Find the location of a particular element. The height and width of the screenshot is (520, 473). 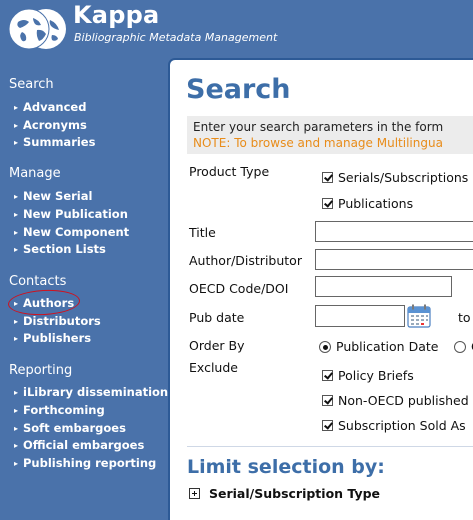

radio-order-option-2: C is located at coordinates (463, 346).